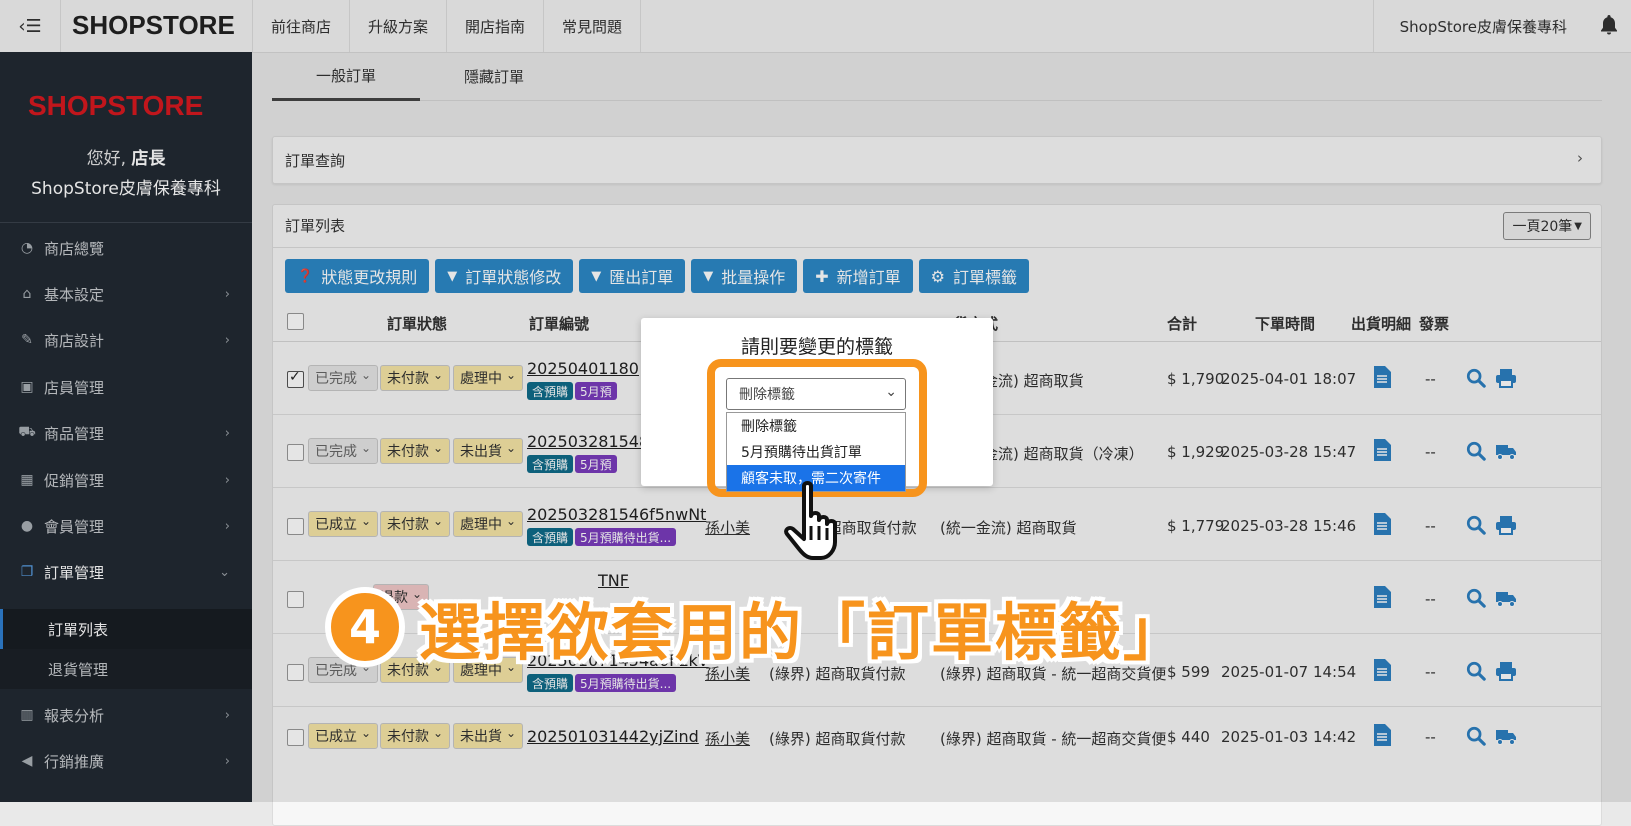 This screenshot has height=826, width=1631. I want to click on sidebar-divider, so click(126, 222).